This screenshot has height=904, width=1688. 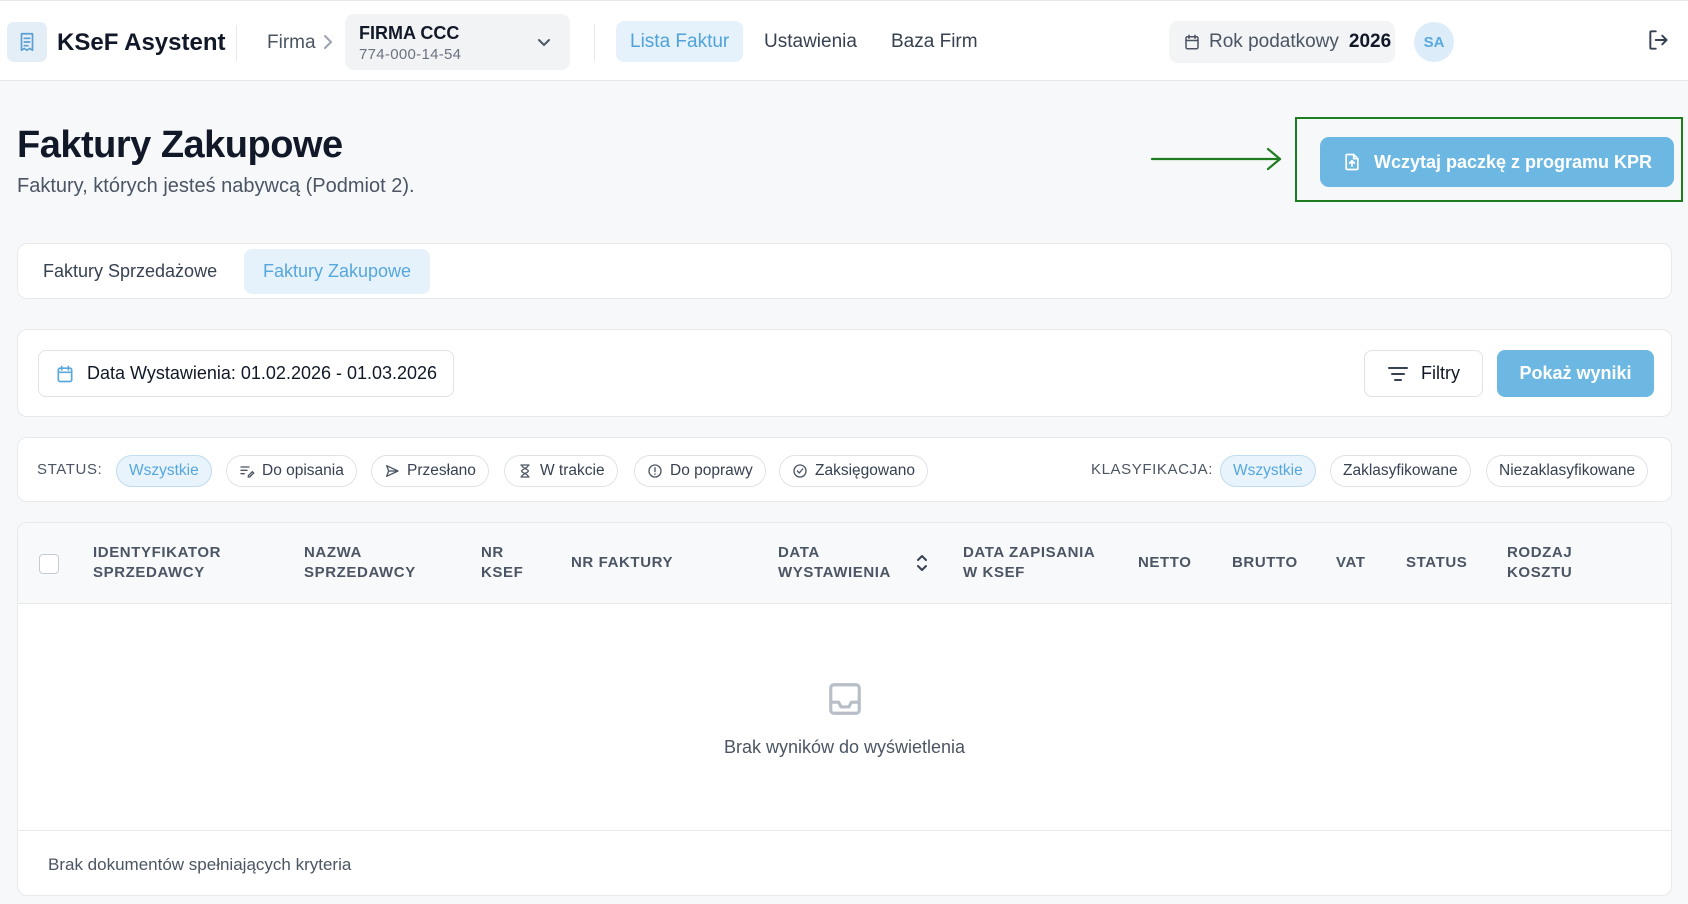 What do you see at coordinates (1440, 373) in the screenshot?
I see `filters-label: Filtry` at bounding box center [1440, 373].